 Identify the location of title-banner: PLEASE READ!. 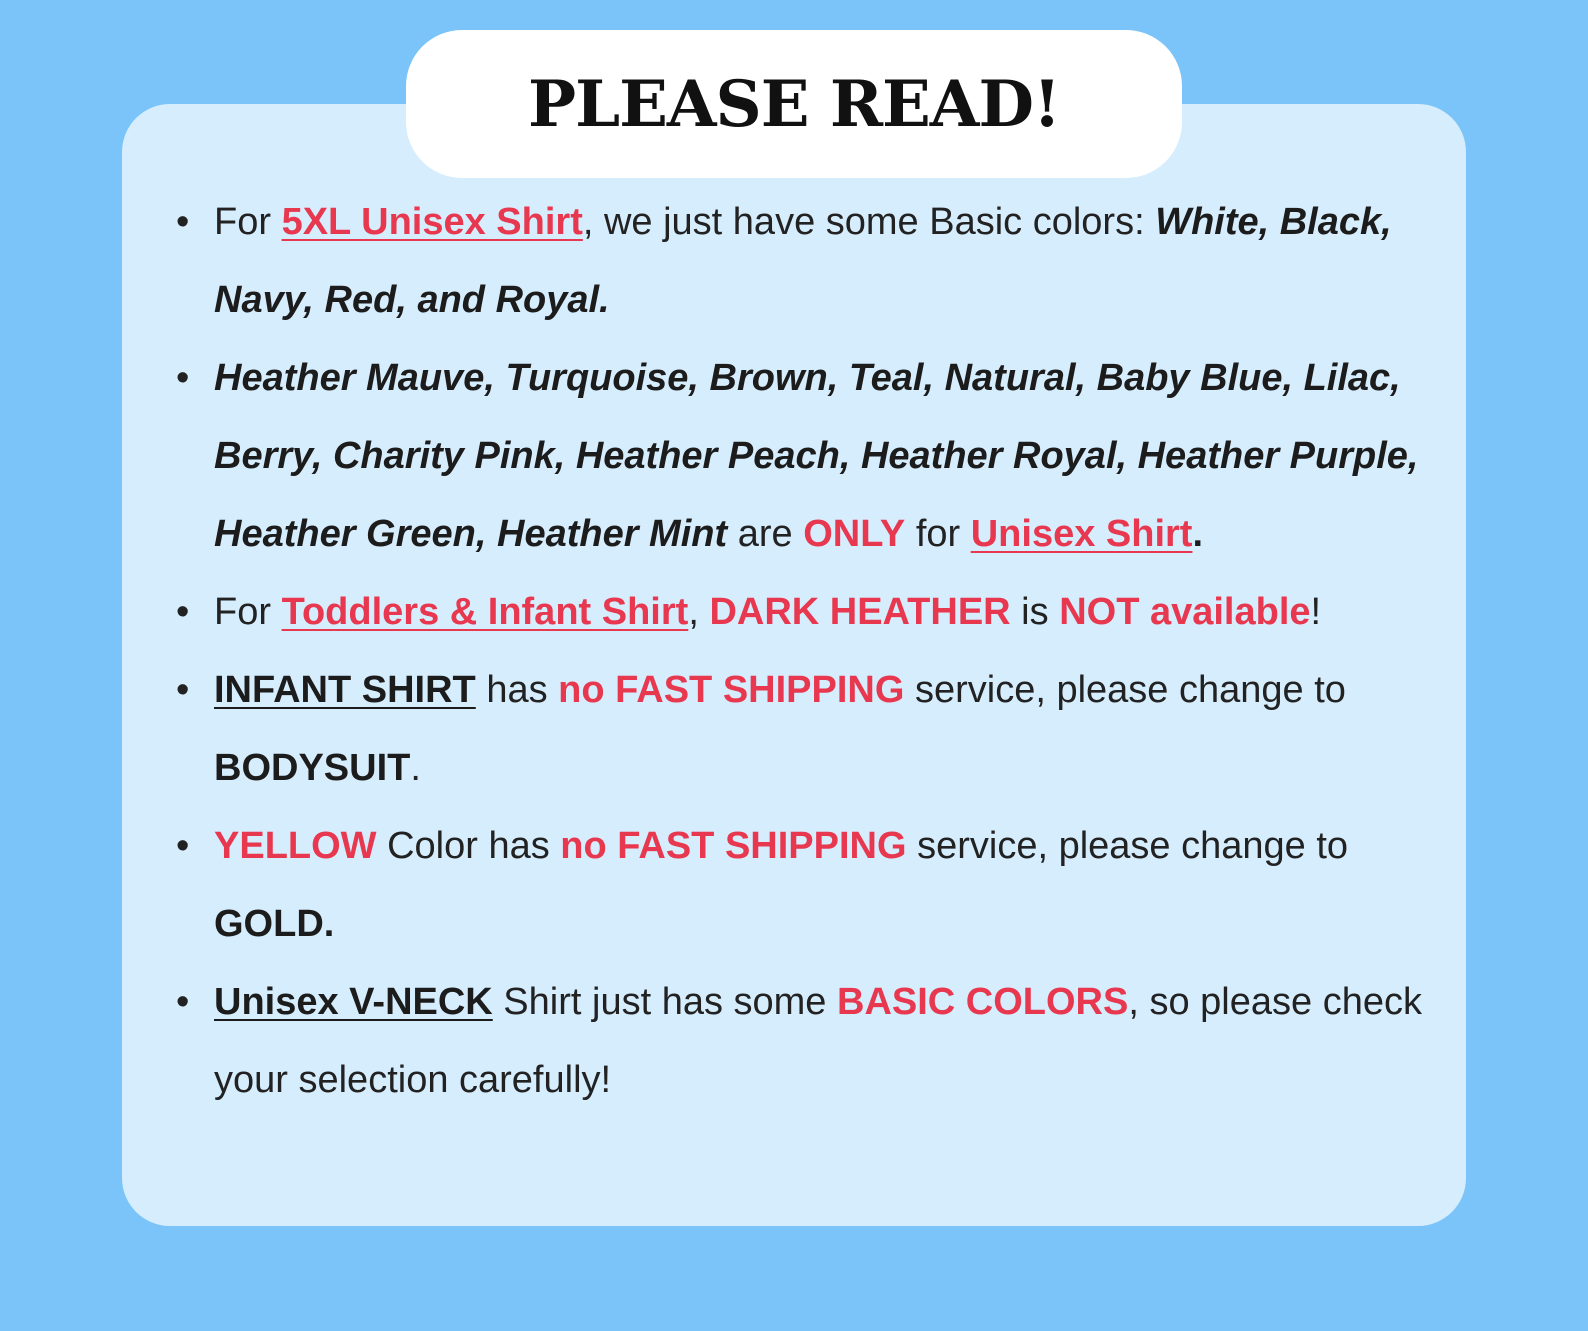
(794, 104).